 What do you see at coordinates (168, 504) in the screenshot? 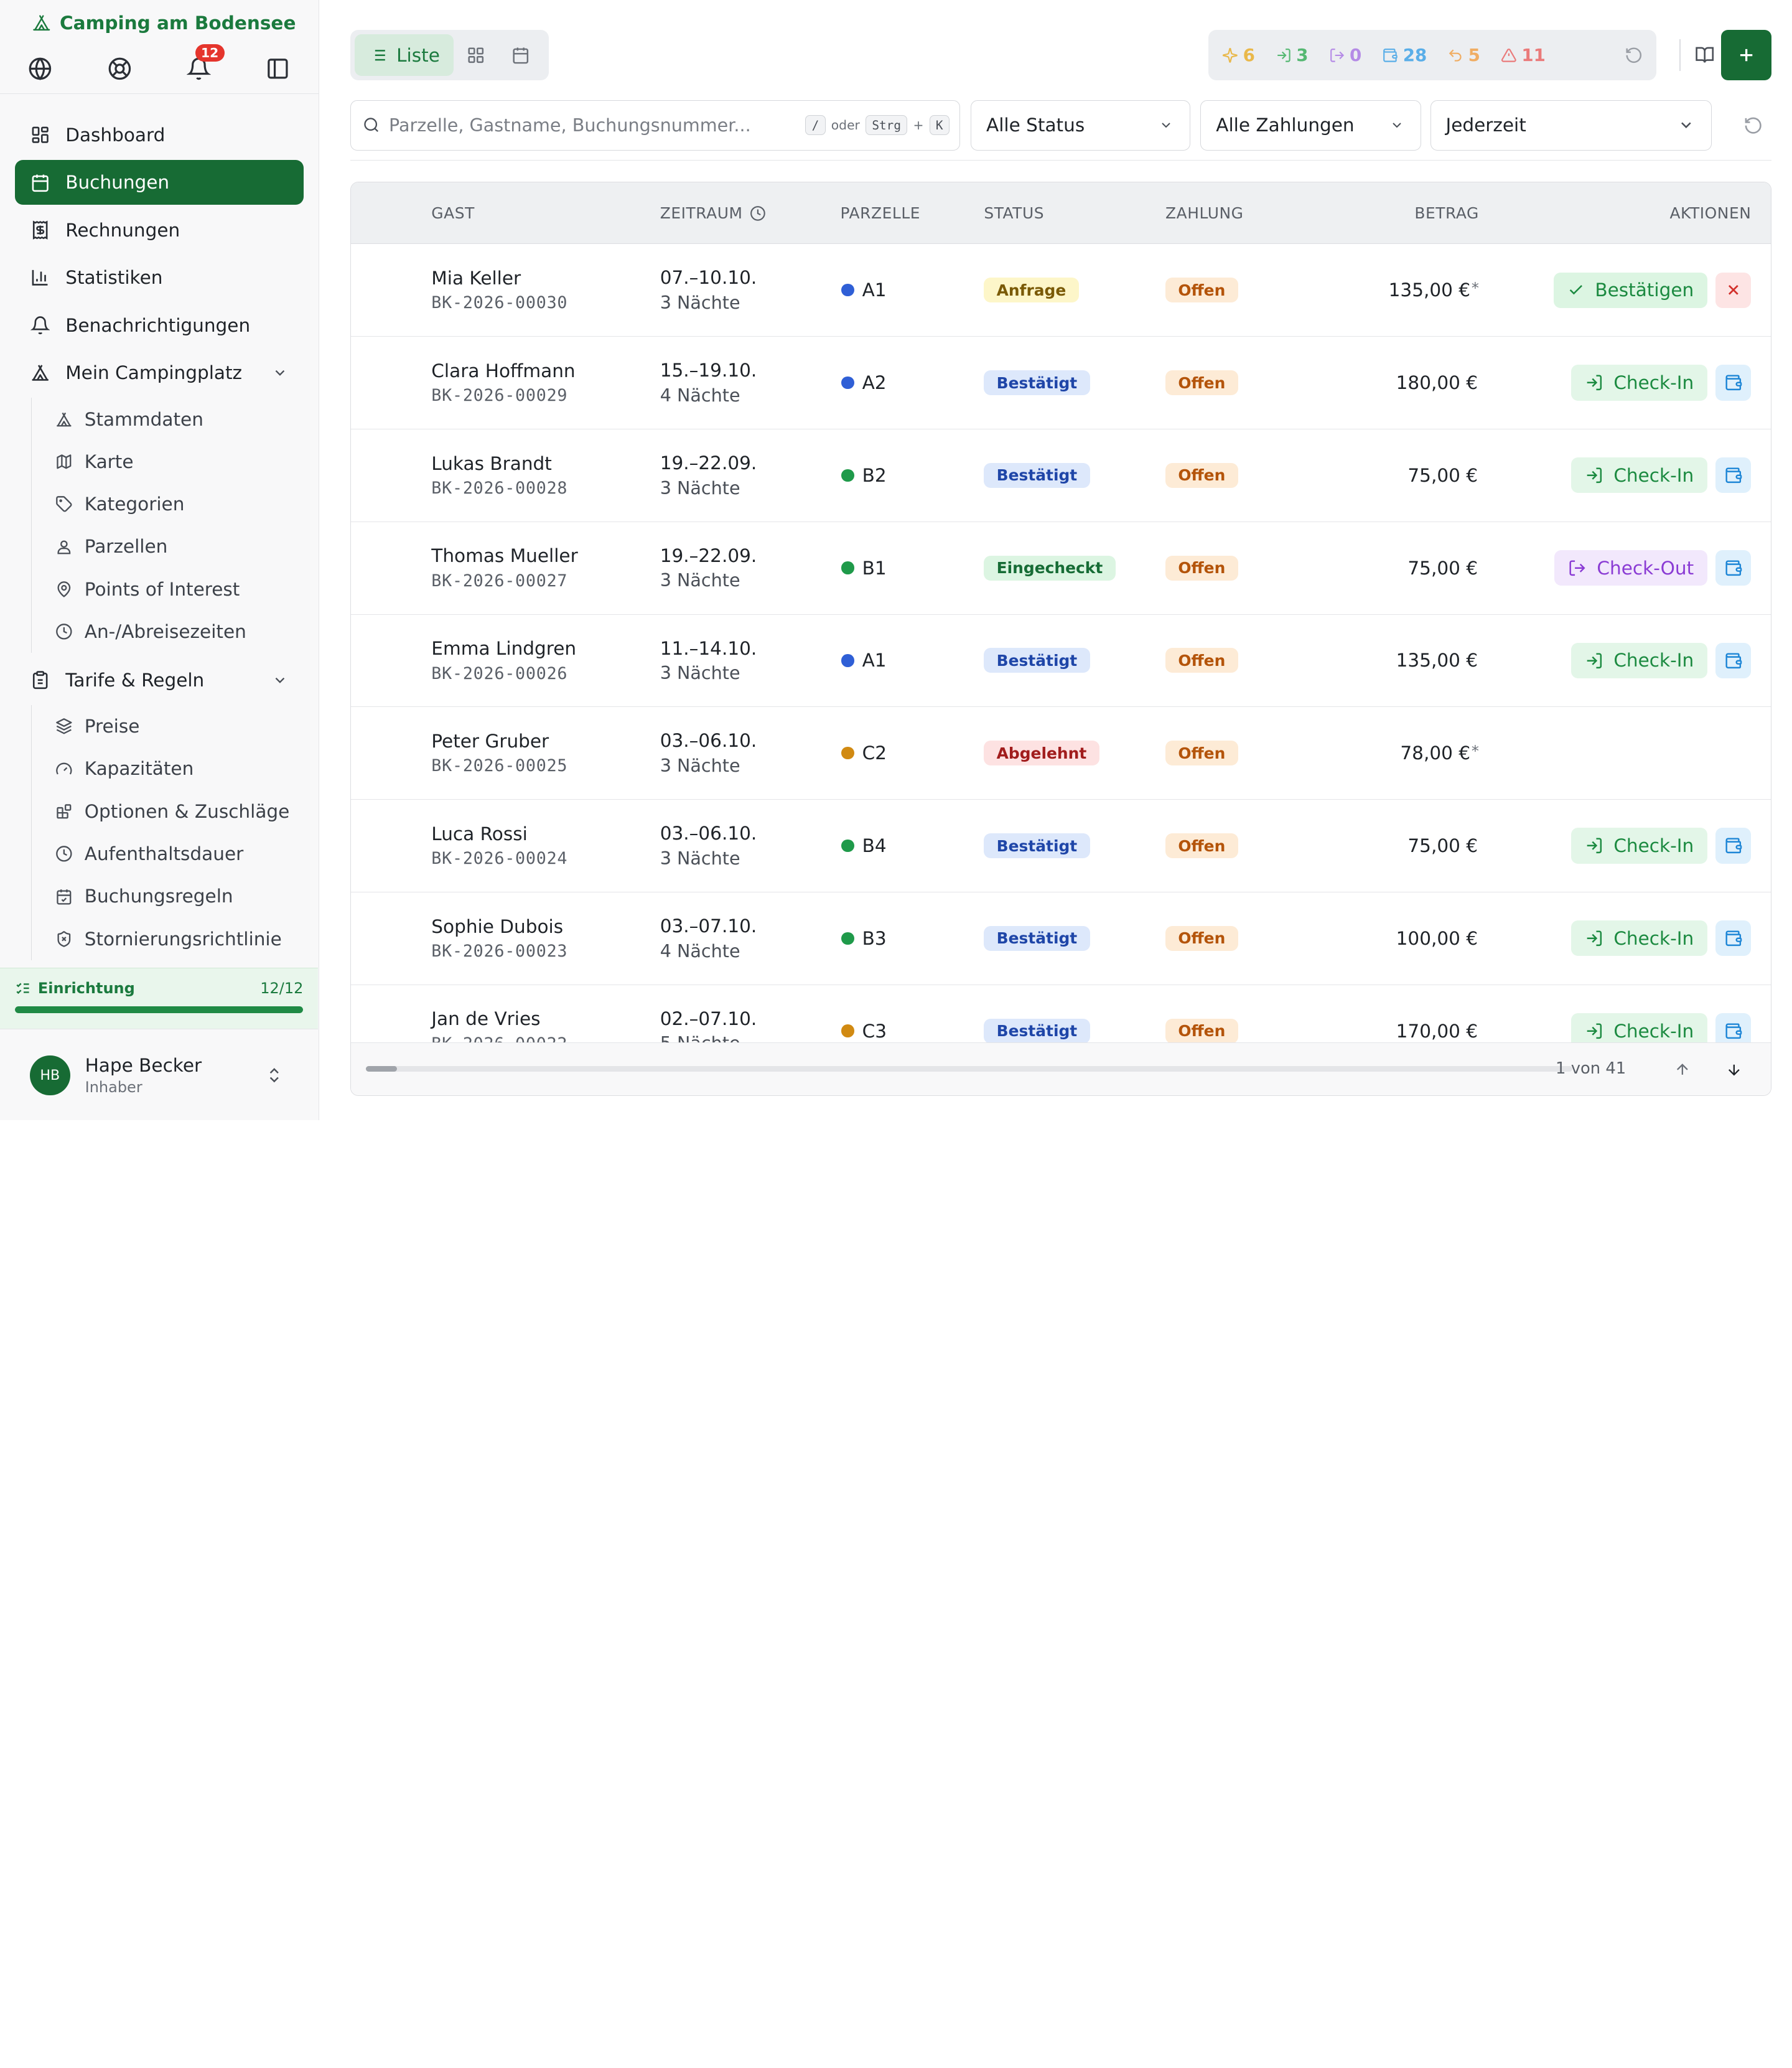
I see `sidebar-item-categories: Kategorien` at bounding box center [168, 504].